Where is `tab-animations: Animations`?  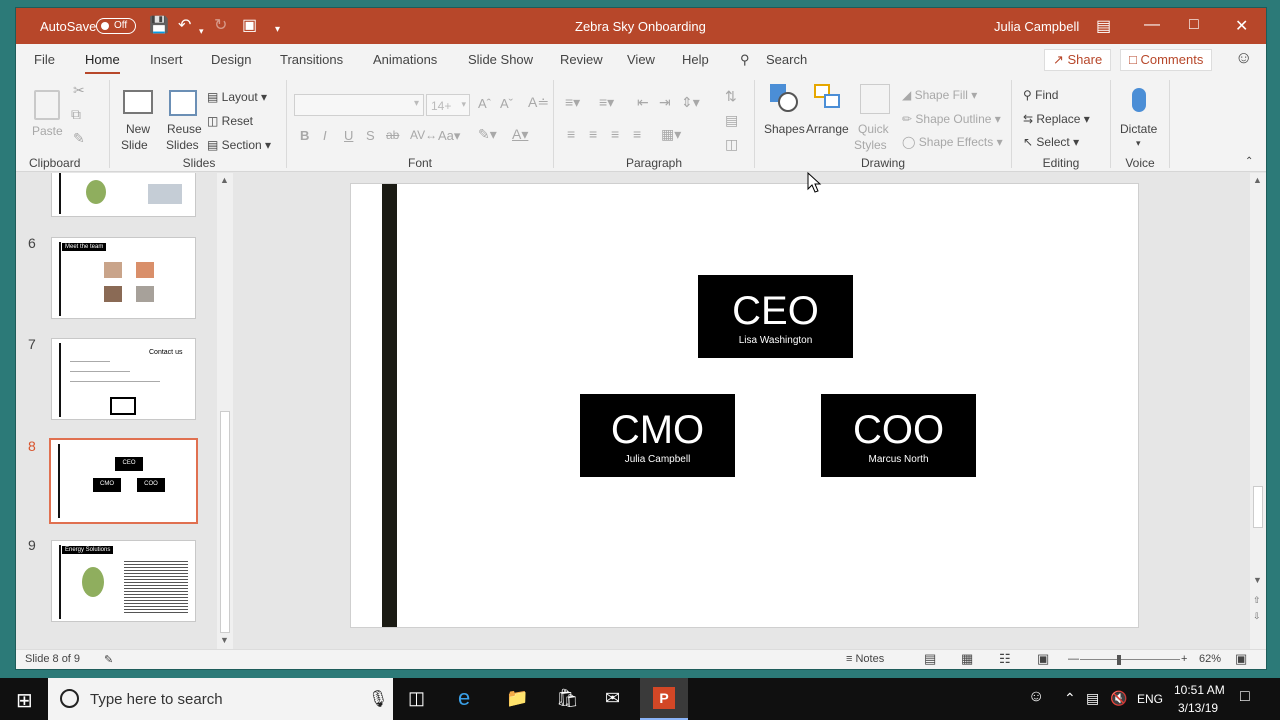 tab-animations: Animations is located at coordinates (405, 59).